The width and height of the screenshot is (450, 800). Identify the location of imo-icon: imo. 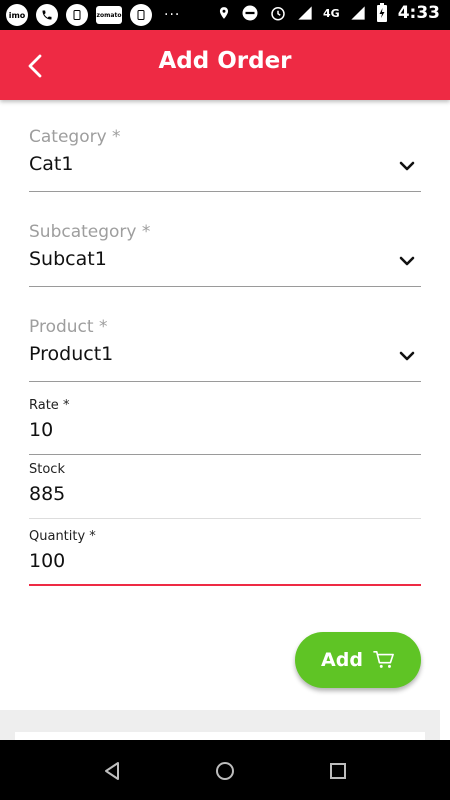
(17, 15).